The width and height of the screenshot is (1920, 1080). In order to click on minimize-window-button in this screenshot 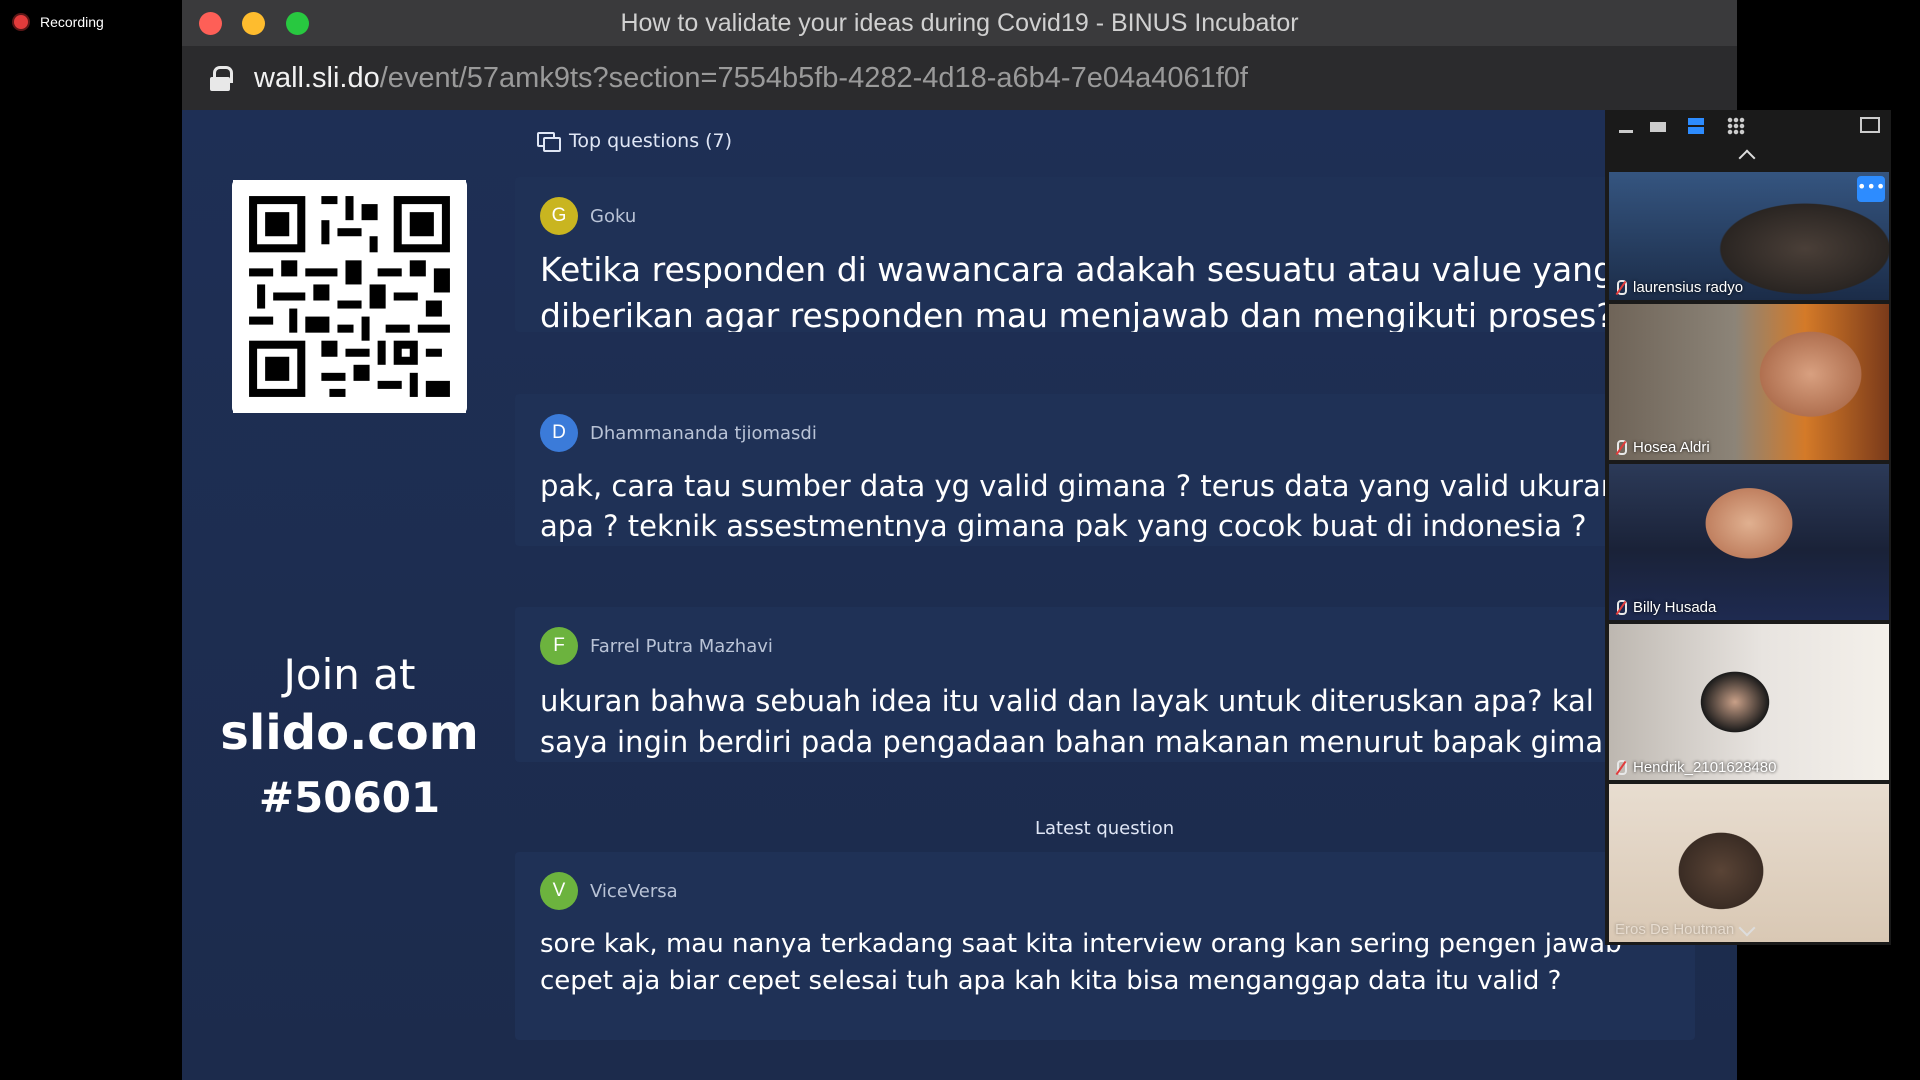, I will do `click(253, 23)`.